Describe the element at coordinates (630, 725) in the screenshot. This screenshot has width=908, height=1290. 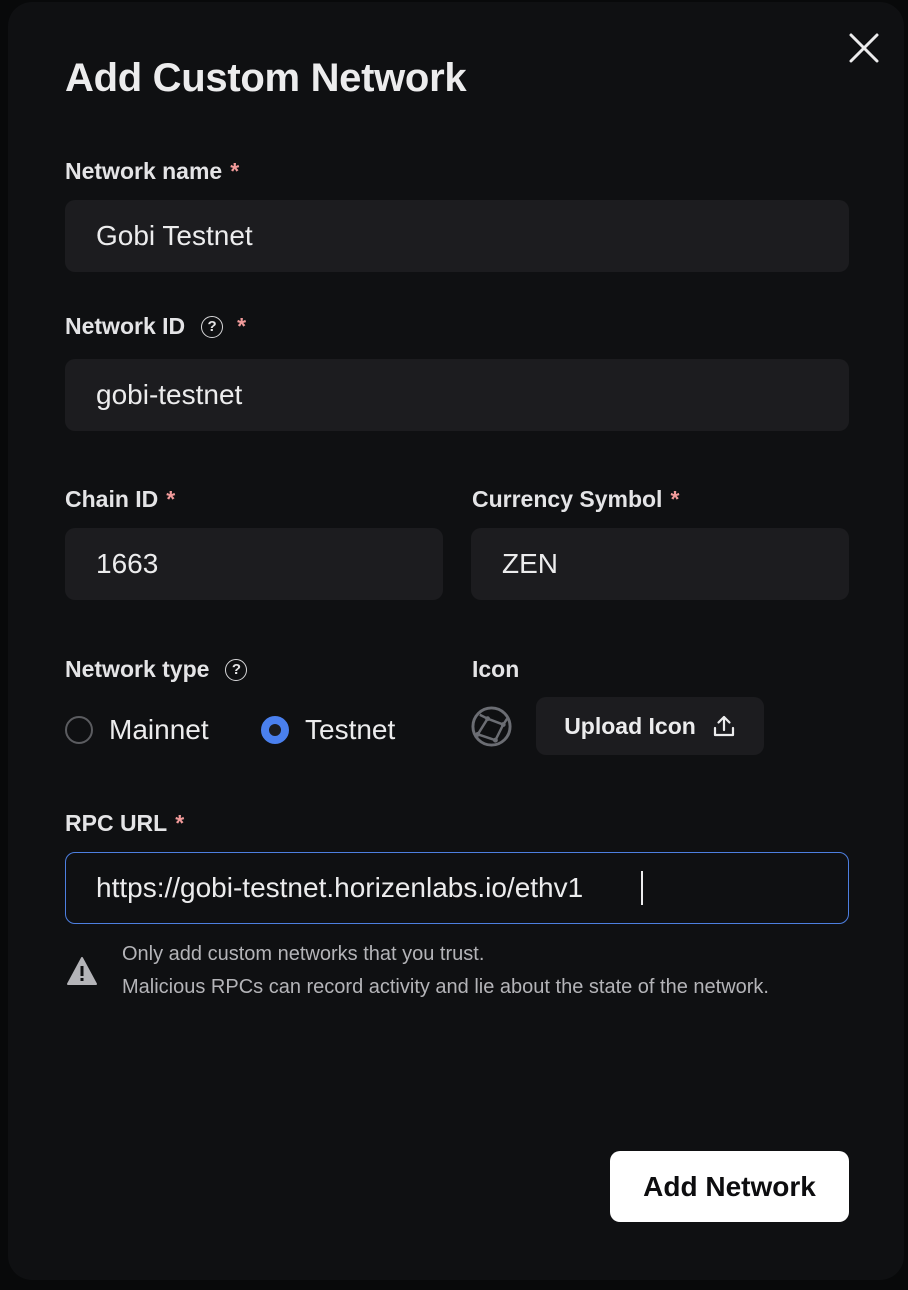
I see `upload-icon-button-label: Upload Icon` at that location.